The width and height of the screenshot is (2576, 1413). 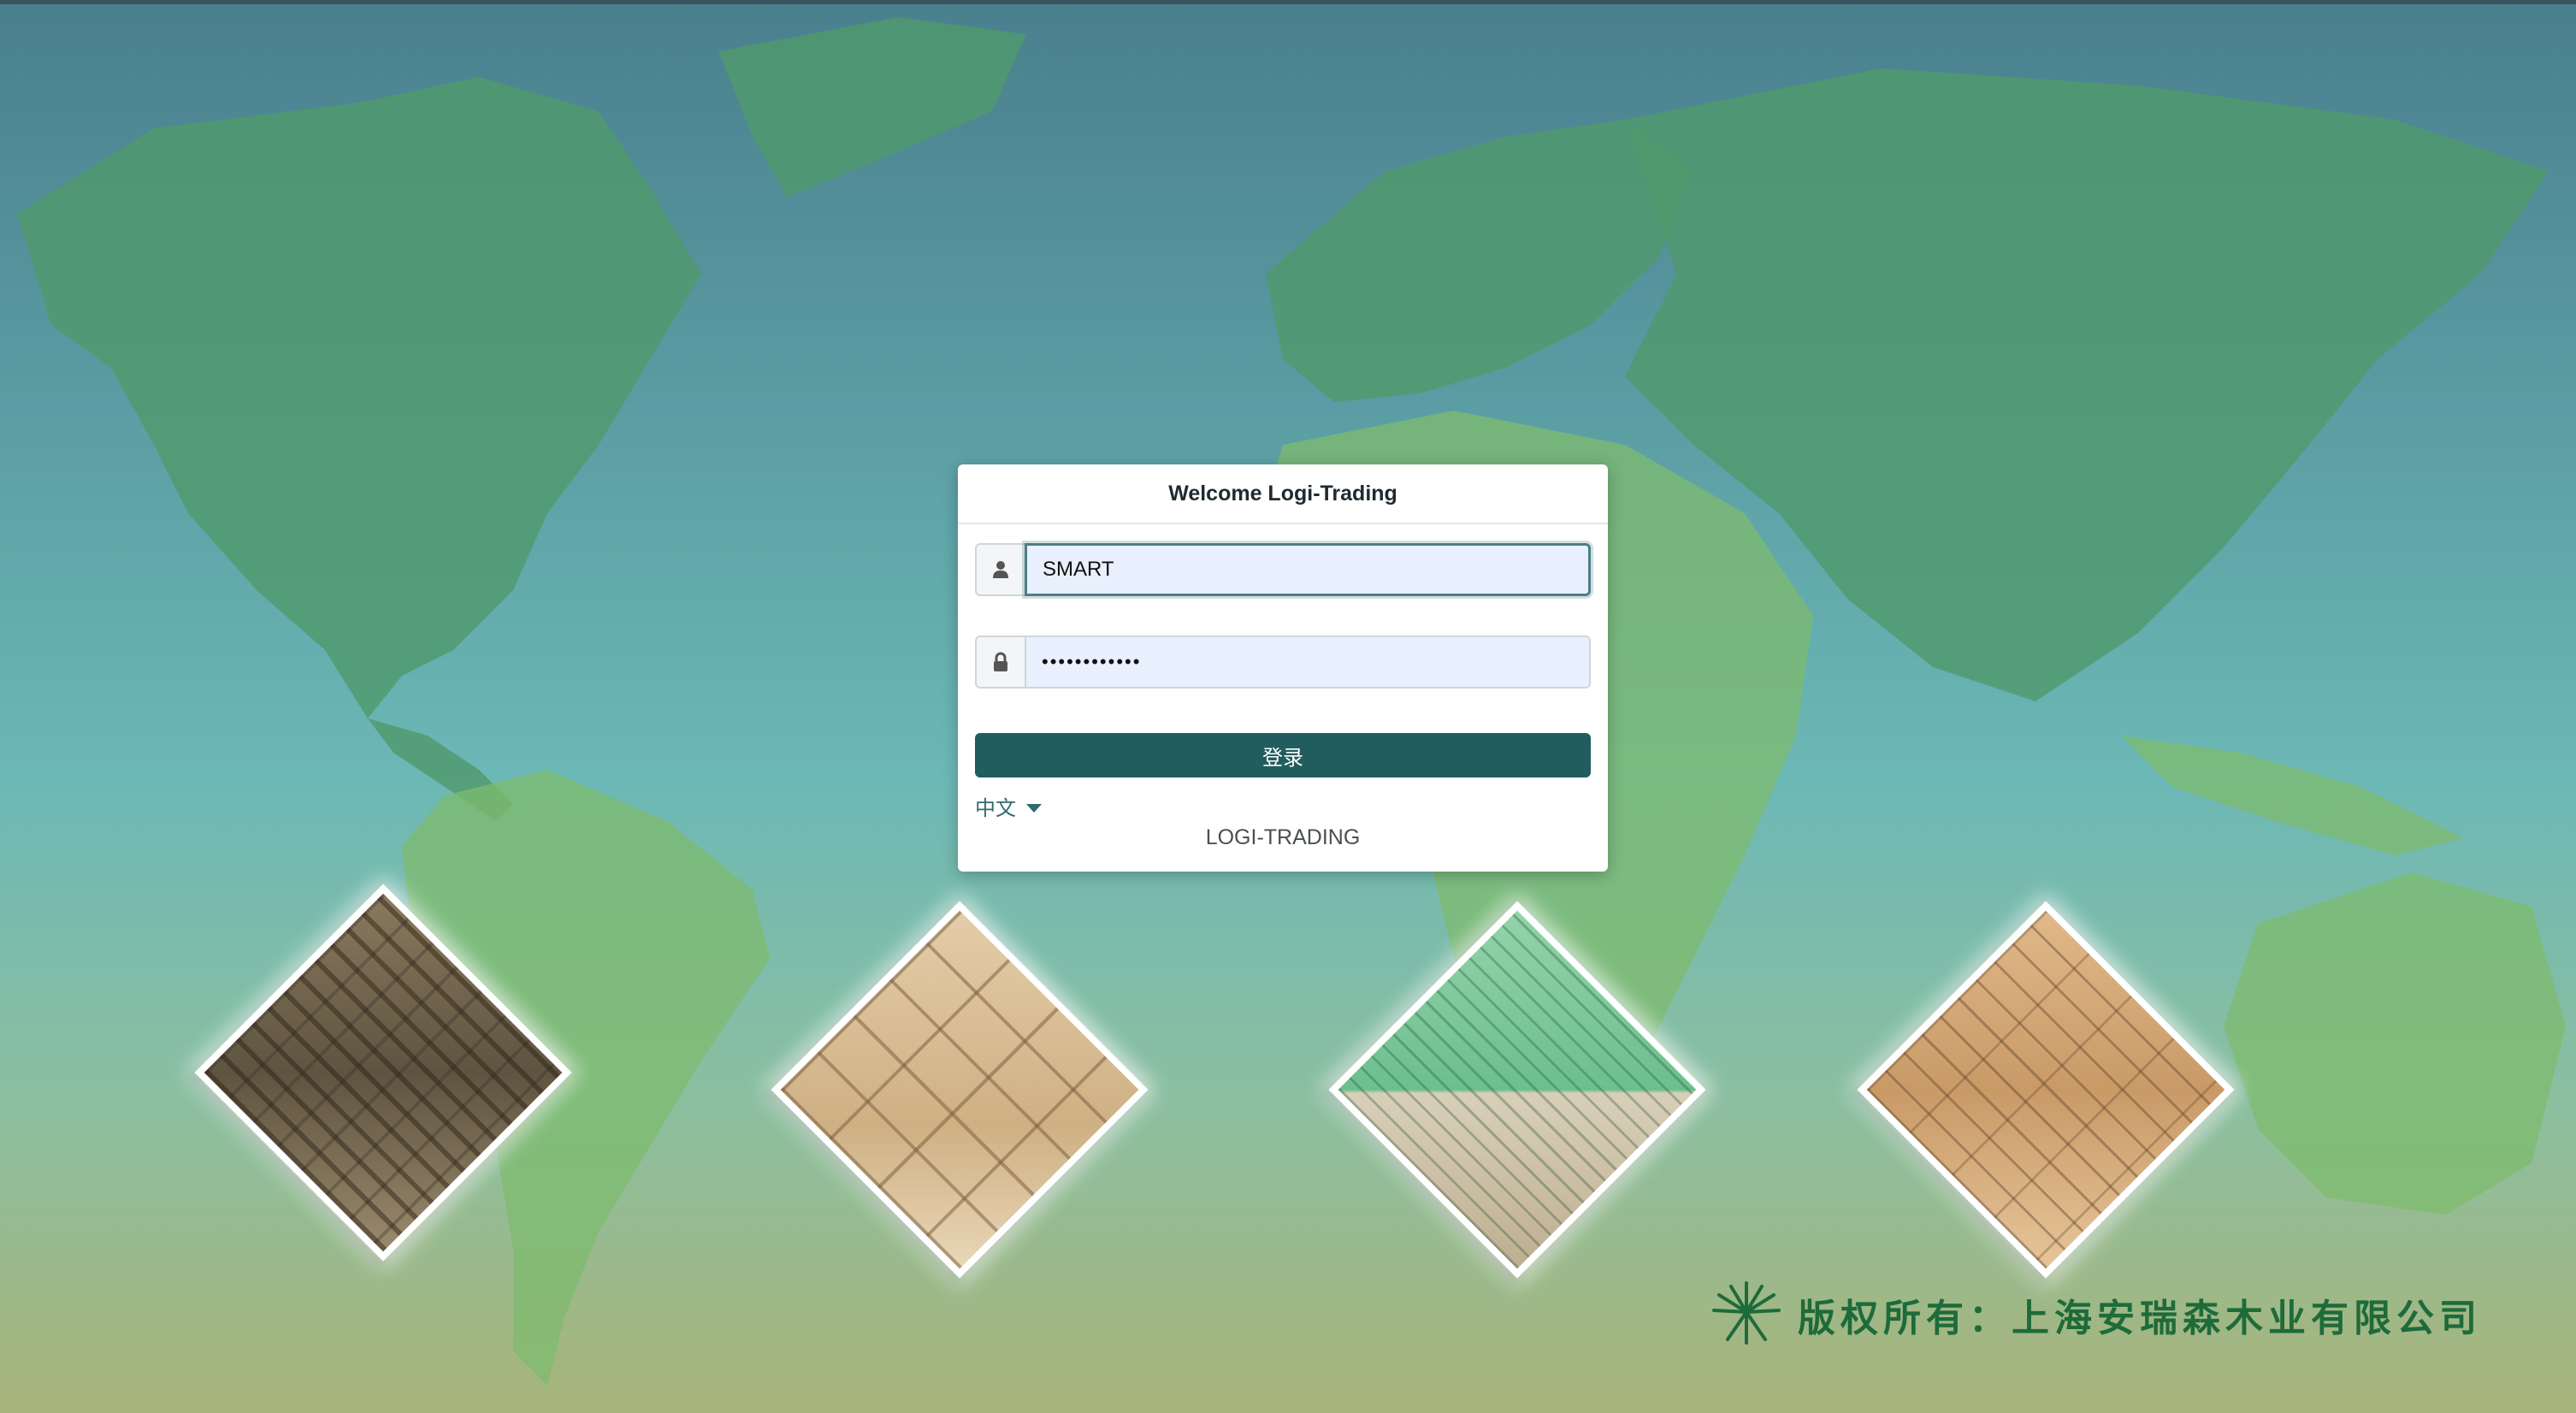 I want to click on copyright-block: 版权所有：上海安瑞森木业有限公司, so click(x=2096, y=1315).